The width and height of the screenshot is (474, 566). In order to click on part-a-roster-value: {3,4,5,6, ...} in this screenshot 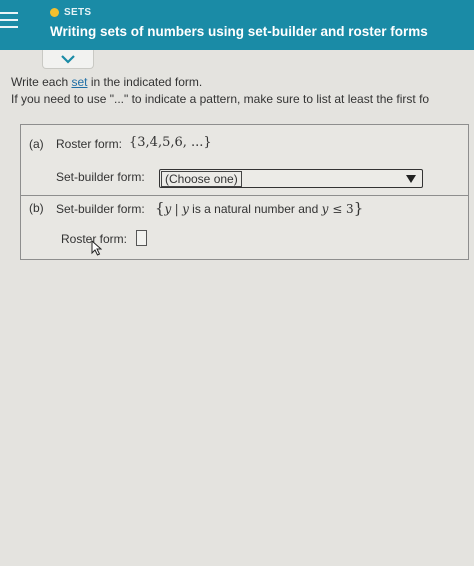, I will do `click(170, 142)`.